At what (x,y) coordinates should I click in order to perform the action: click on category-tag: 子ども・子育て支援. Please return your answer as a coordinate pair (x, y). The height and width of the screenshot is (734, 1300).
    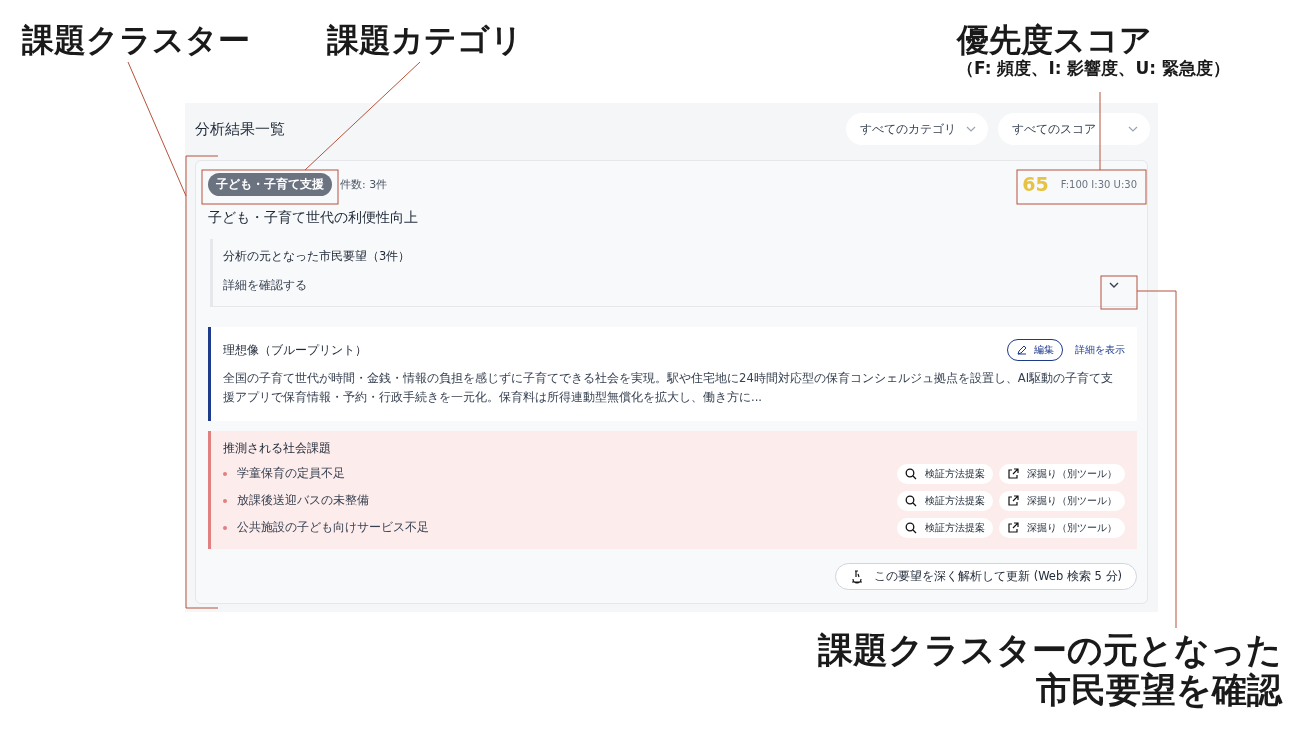
    Looking at the image, I should click on (270, 184).